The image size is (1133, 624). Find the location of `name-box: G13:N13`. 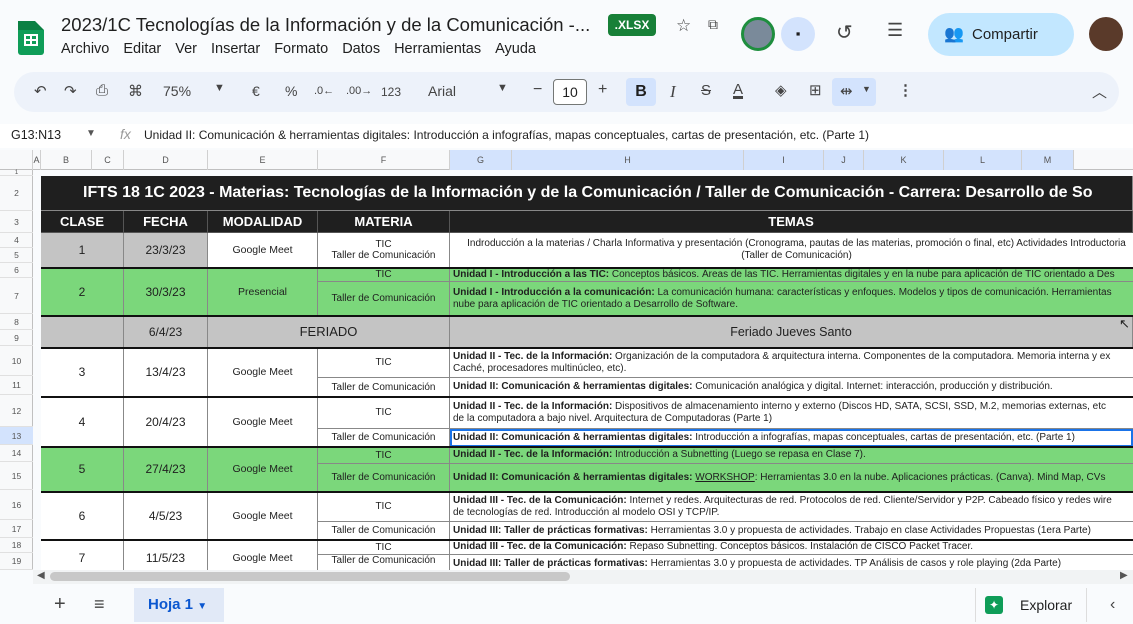

name-box: G13:N13 is located at coordinates (36, 135).